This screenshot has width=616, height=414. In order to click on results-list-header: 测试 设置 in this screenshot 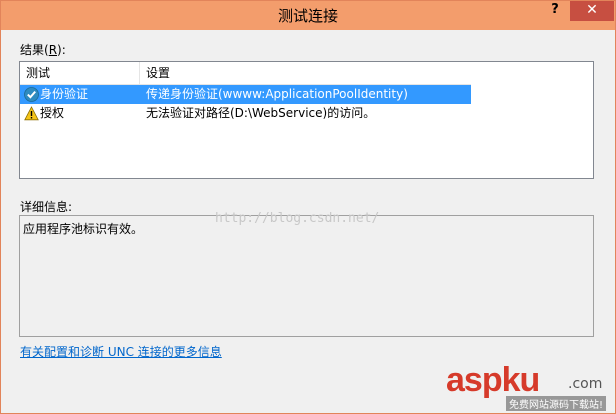, I will do `click(245, 73)`.